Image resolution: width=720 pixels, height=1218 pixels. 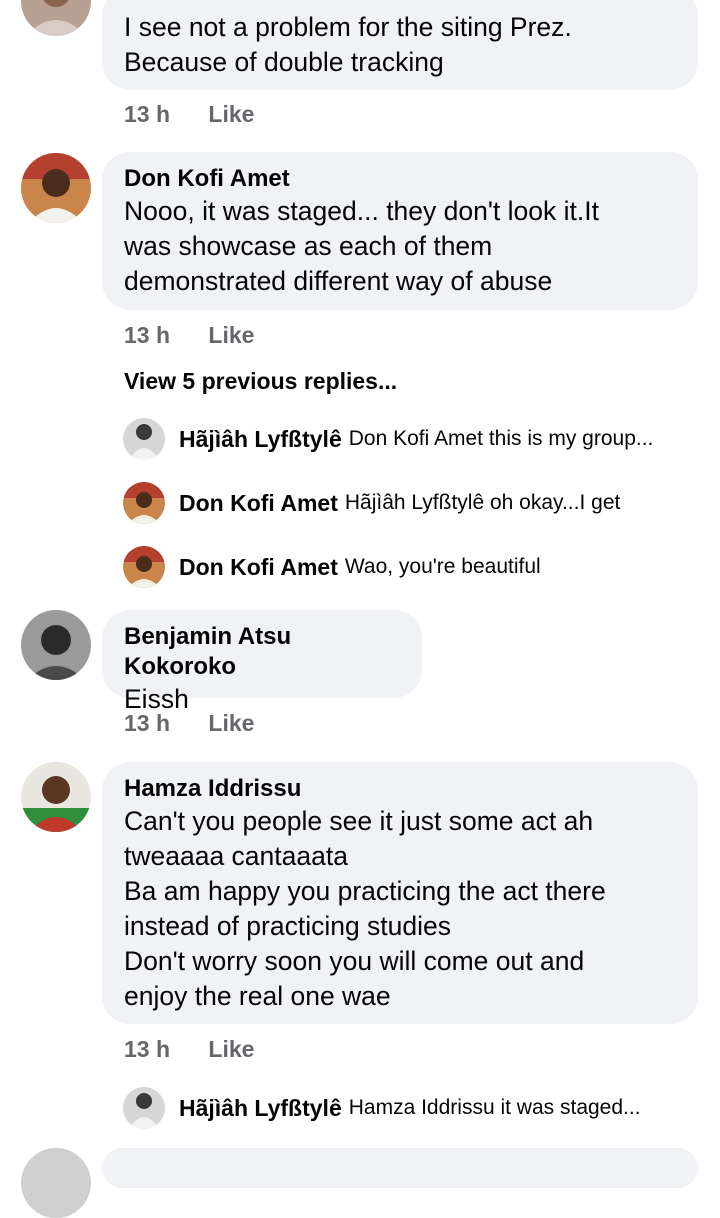 What do you see at coordinates (401, 179) in the screenshot?
I see `comment-author: Don Kofi Amet` at bounding box center [401, 179].